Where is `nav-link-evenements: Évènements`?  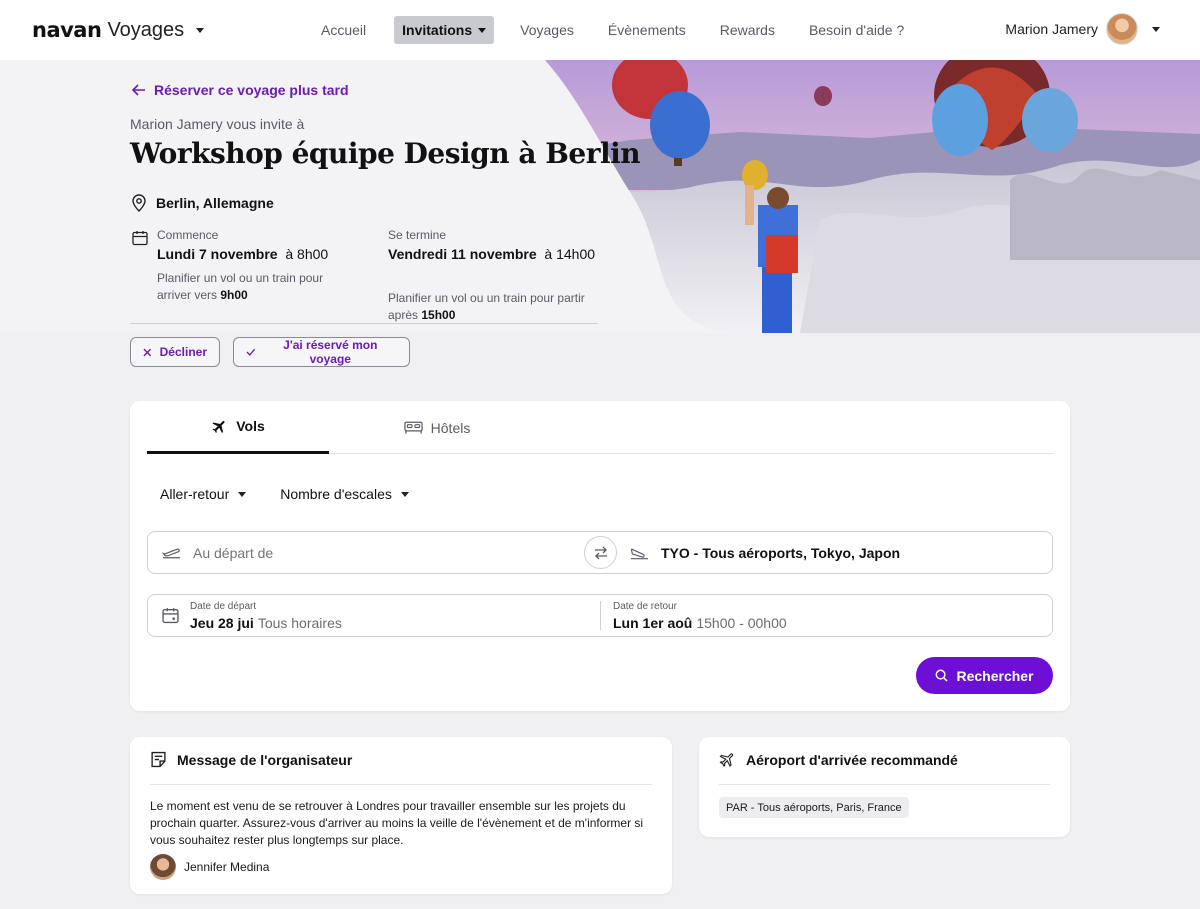 nav-link-evenements: Évènements is located at coordinates (647, 30).